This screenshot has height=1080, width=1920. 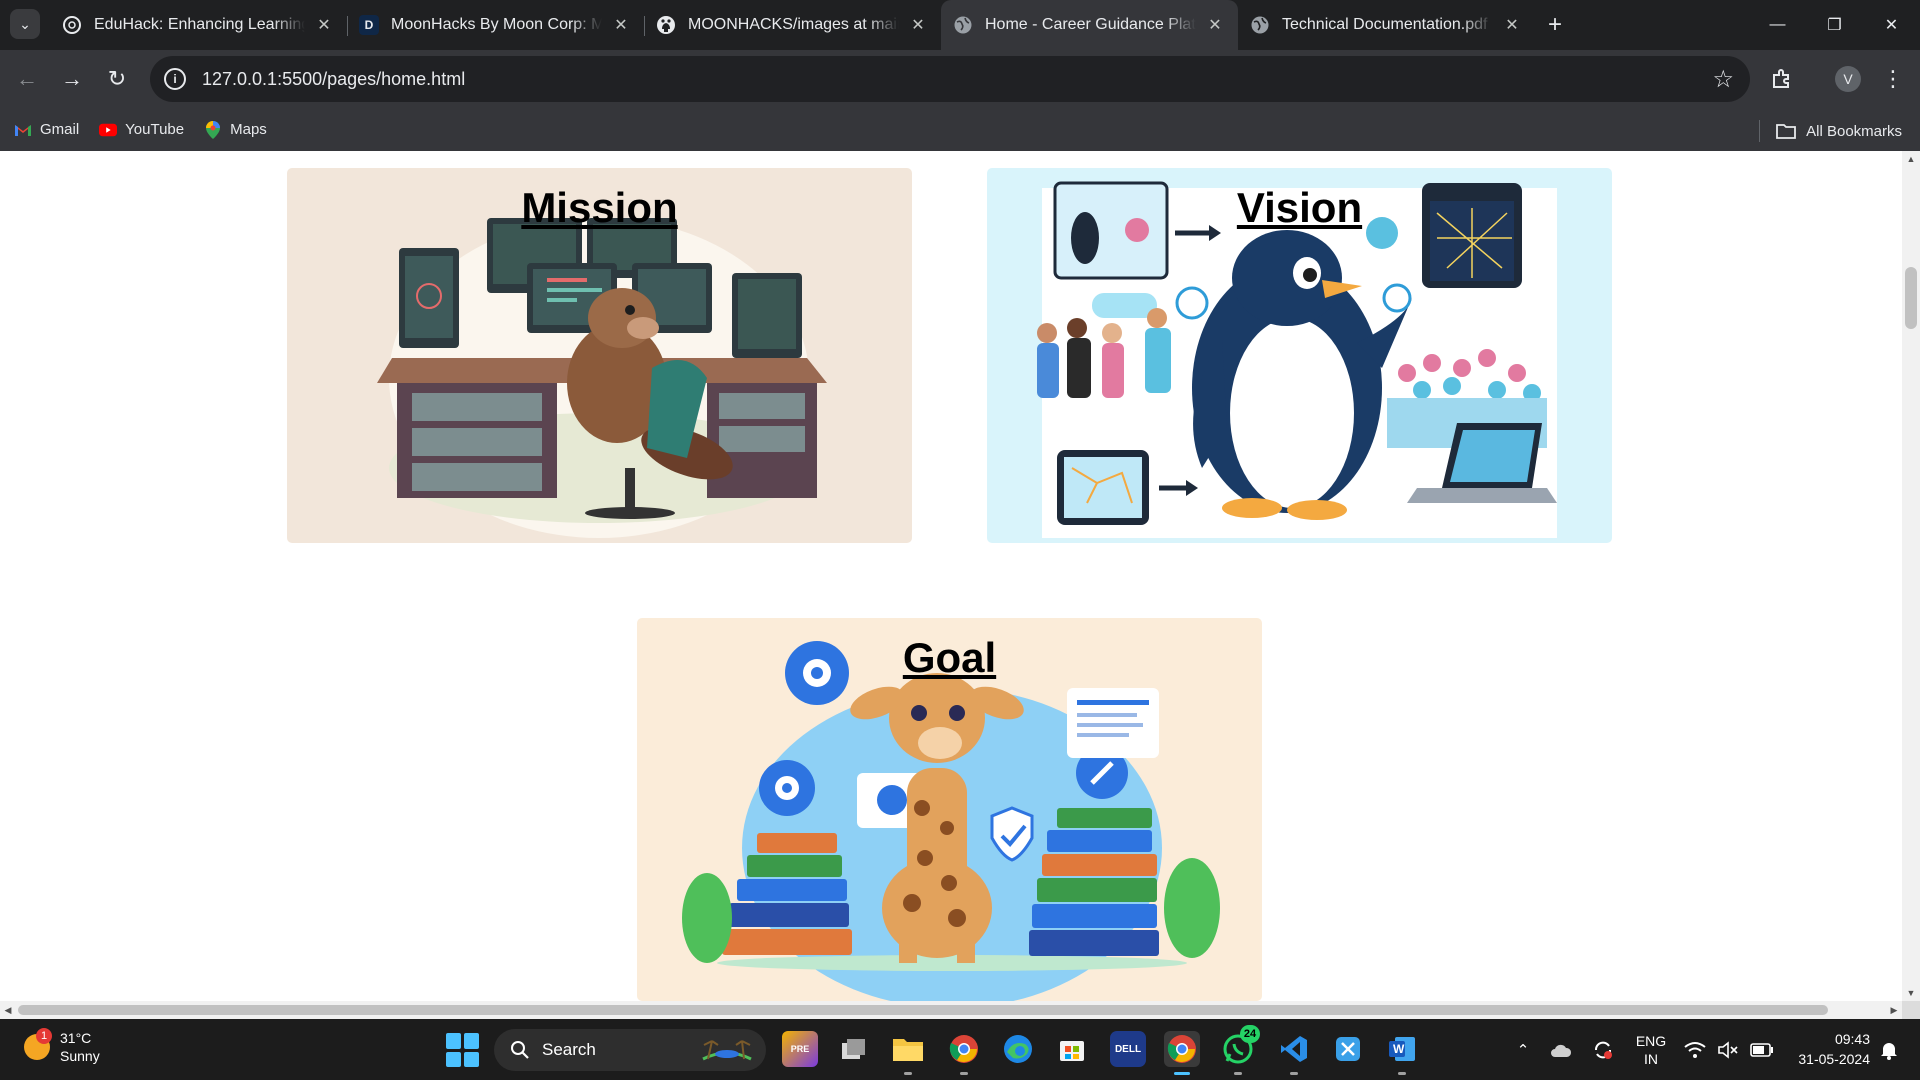 What do you see at coordinates (908, 1053) in the screenshot?
I see `file-explorer-app` at bounding box center [908, 1053].